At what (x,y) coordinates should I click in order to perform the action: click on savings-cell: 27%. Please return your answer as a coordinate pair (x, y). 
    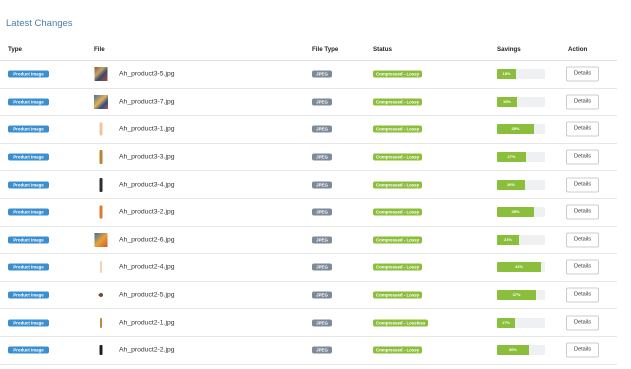
    Looking at the image, I should click on (521, 157).